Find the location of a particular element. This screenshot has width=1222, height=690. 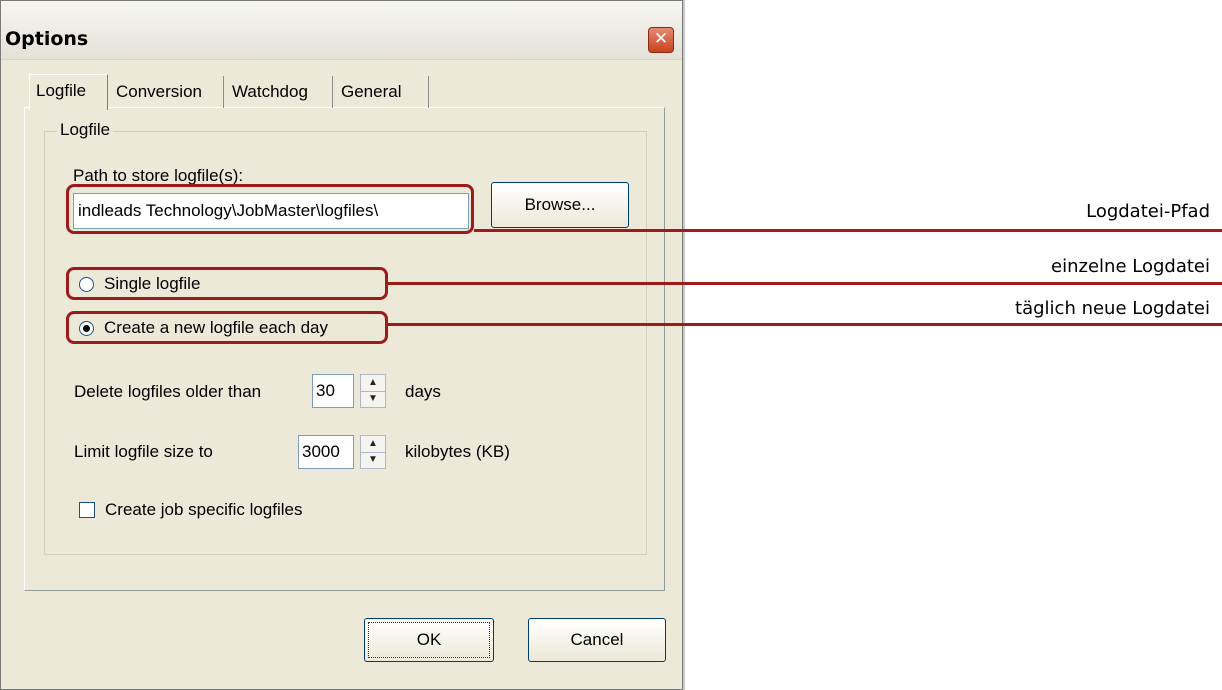

limit-size-spinner: ▲ ▼ is located at coordinates (373, 452).